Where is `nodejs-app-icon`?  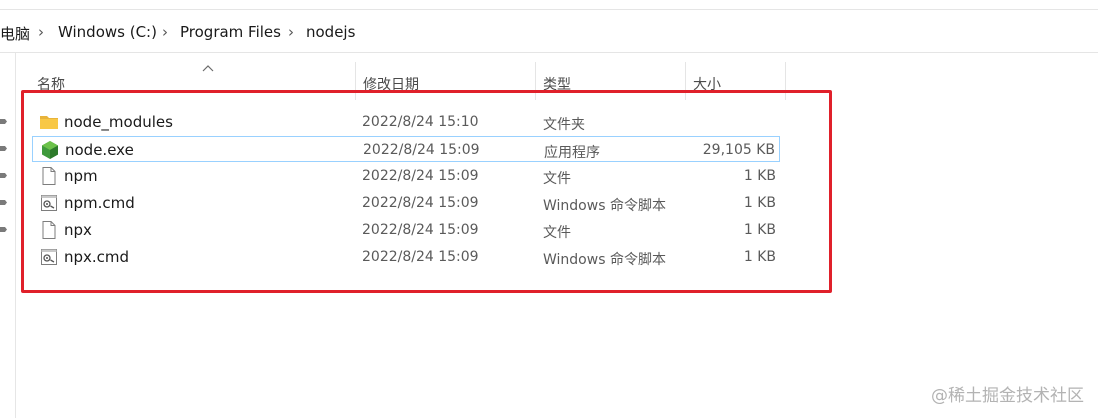 nodejs-app-icon is located at coordinates (50, 150).